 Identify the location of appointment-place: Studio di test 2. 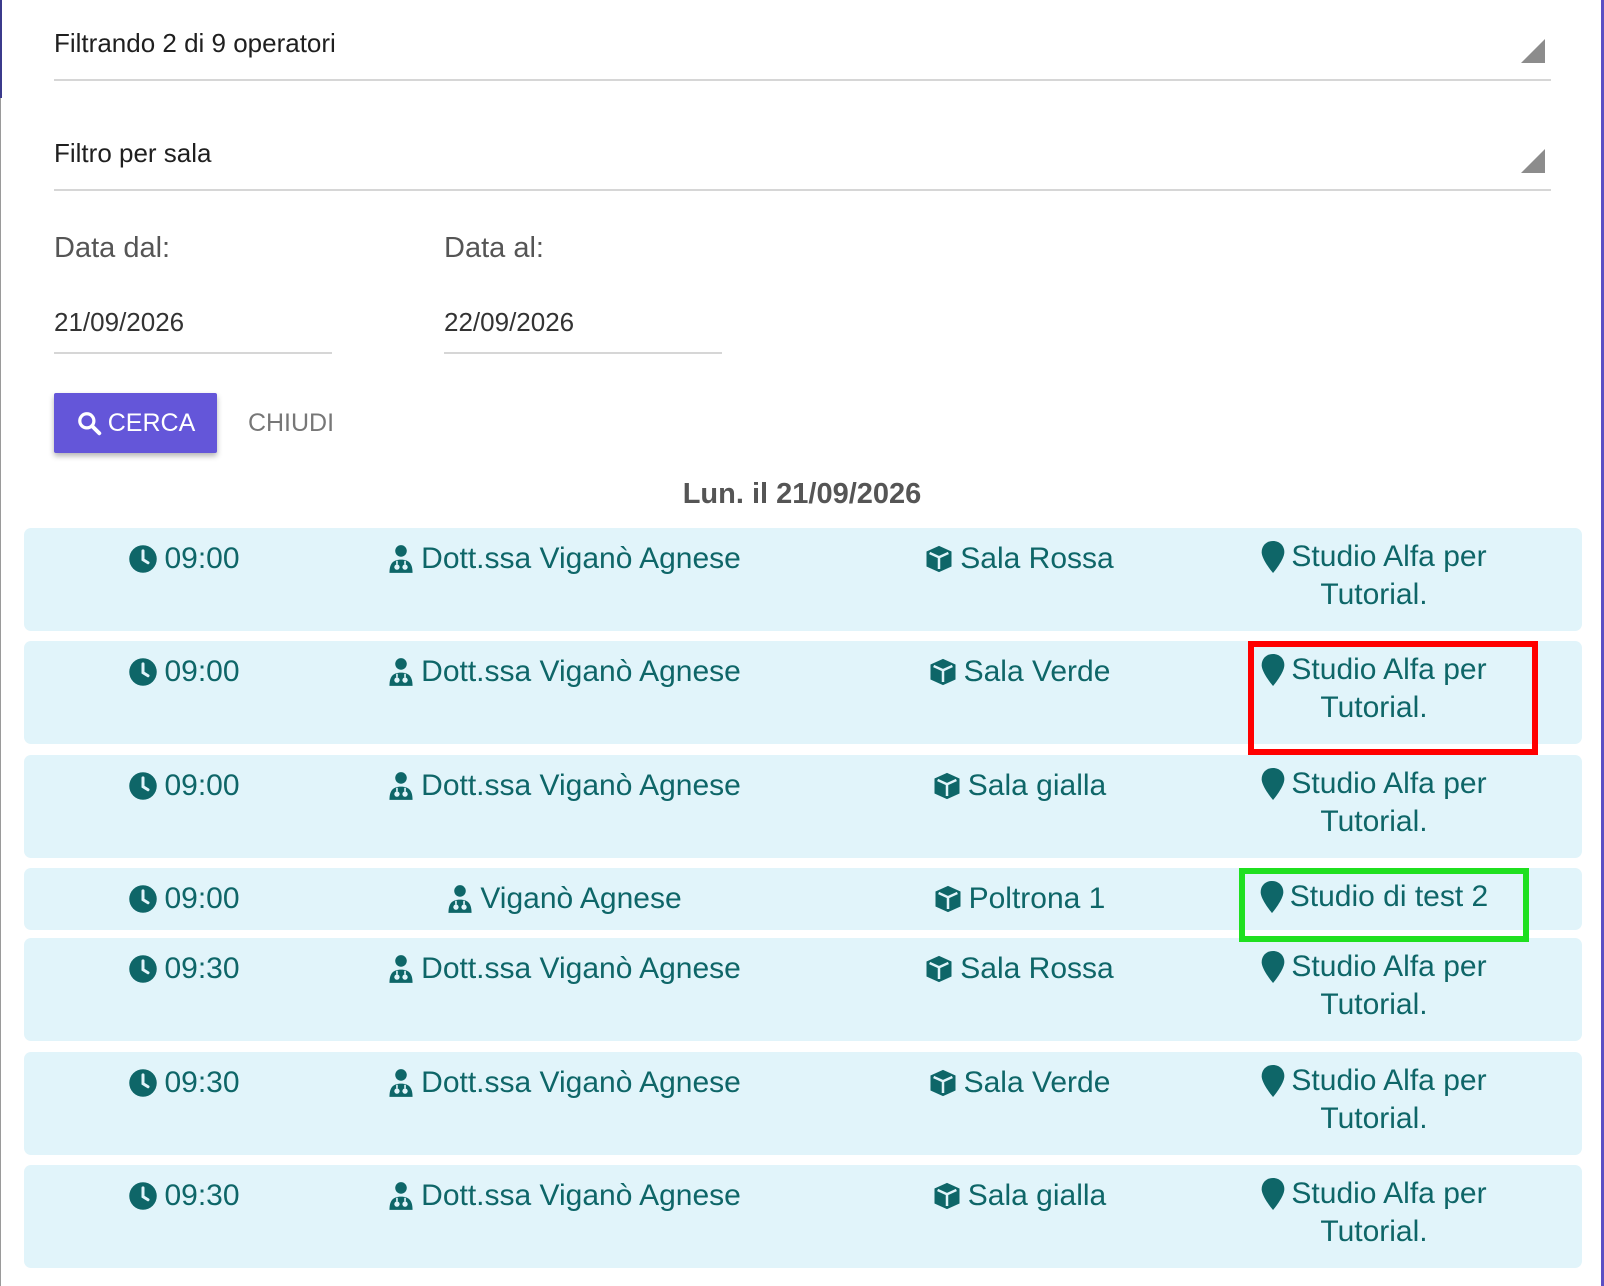
(1374, 897).